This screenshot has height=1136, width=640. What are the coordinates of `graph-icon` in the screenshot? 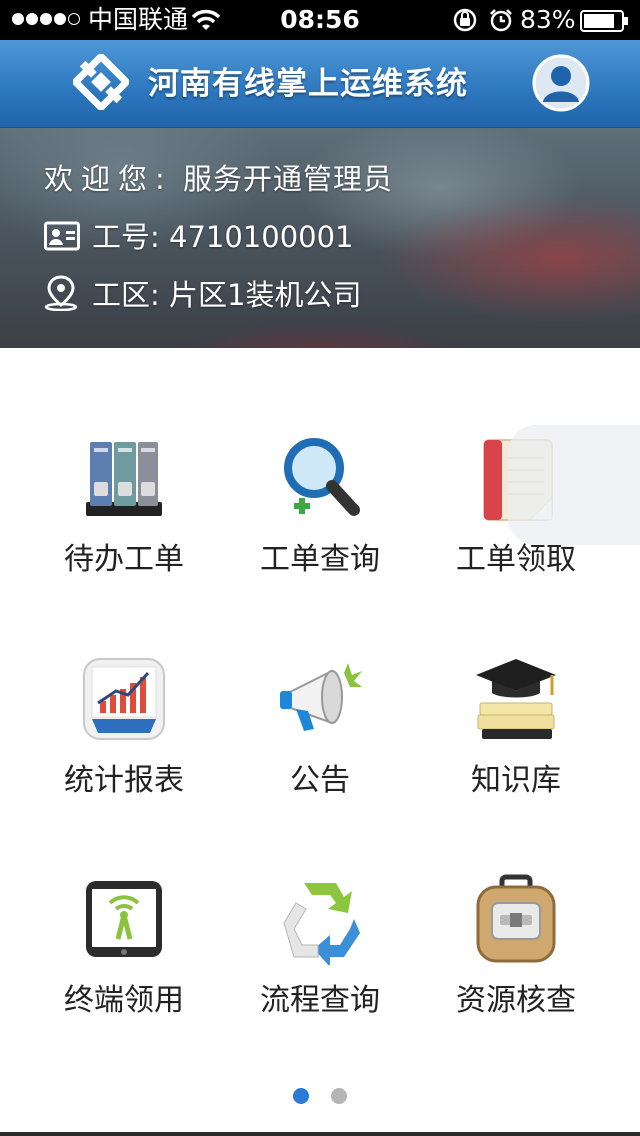 It's located at (124, 699).